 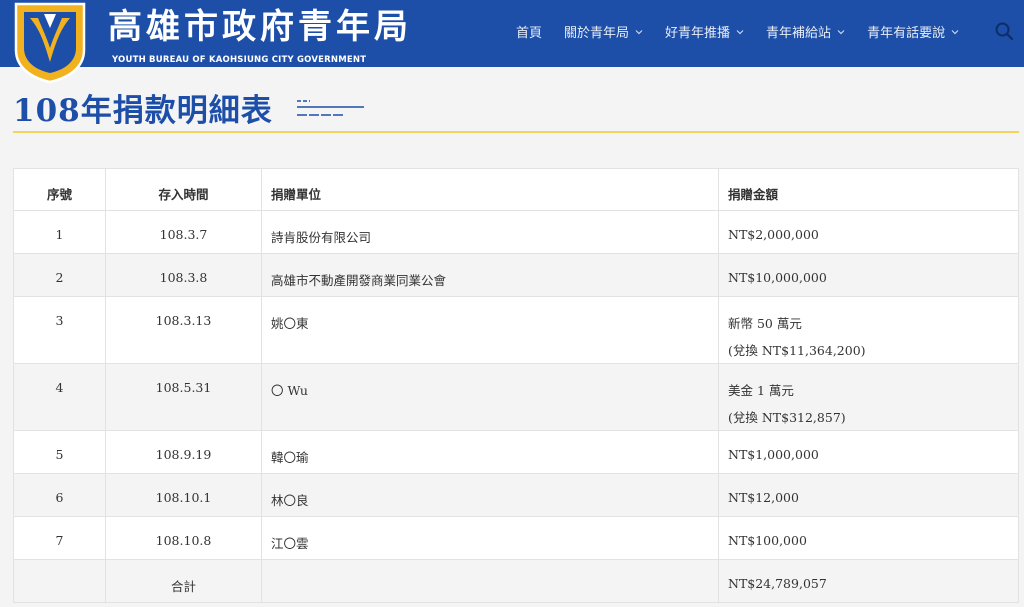 What do you see at coordinates (773, 234) in the screenshot?
I see `amount-text: NT$2,000,000` at bounding box center [773, 234].